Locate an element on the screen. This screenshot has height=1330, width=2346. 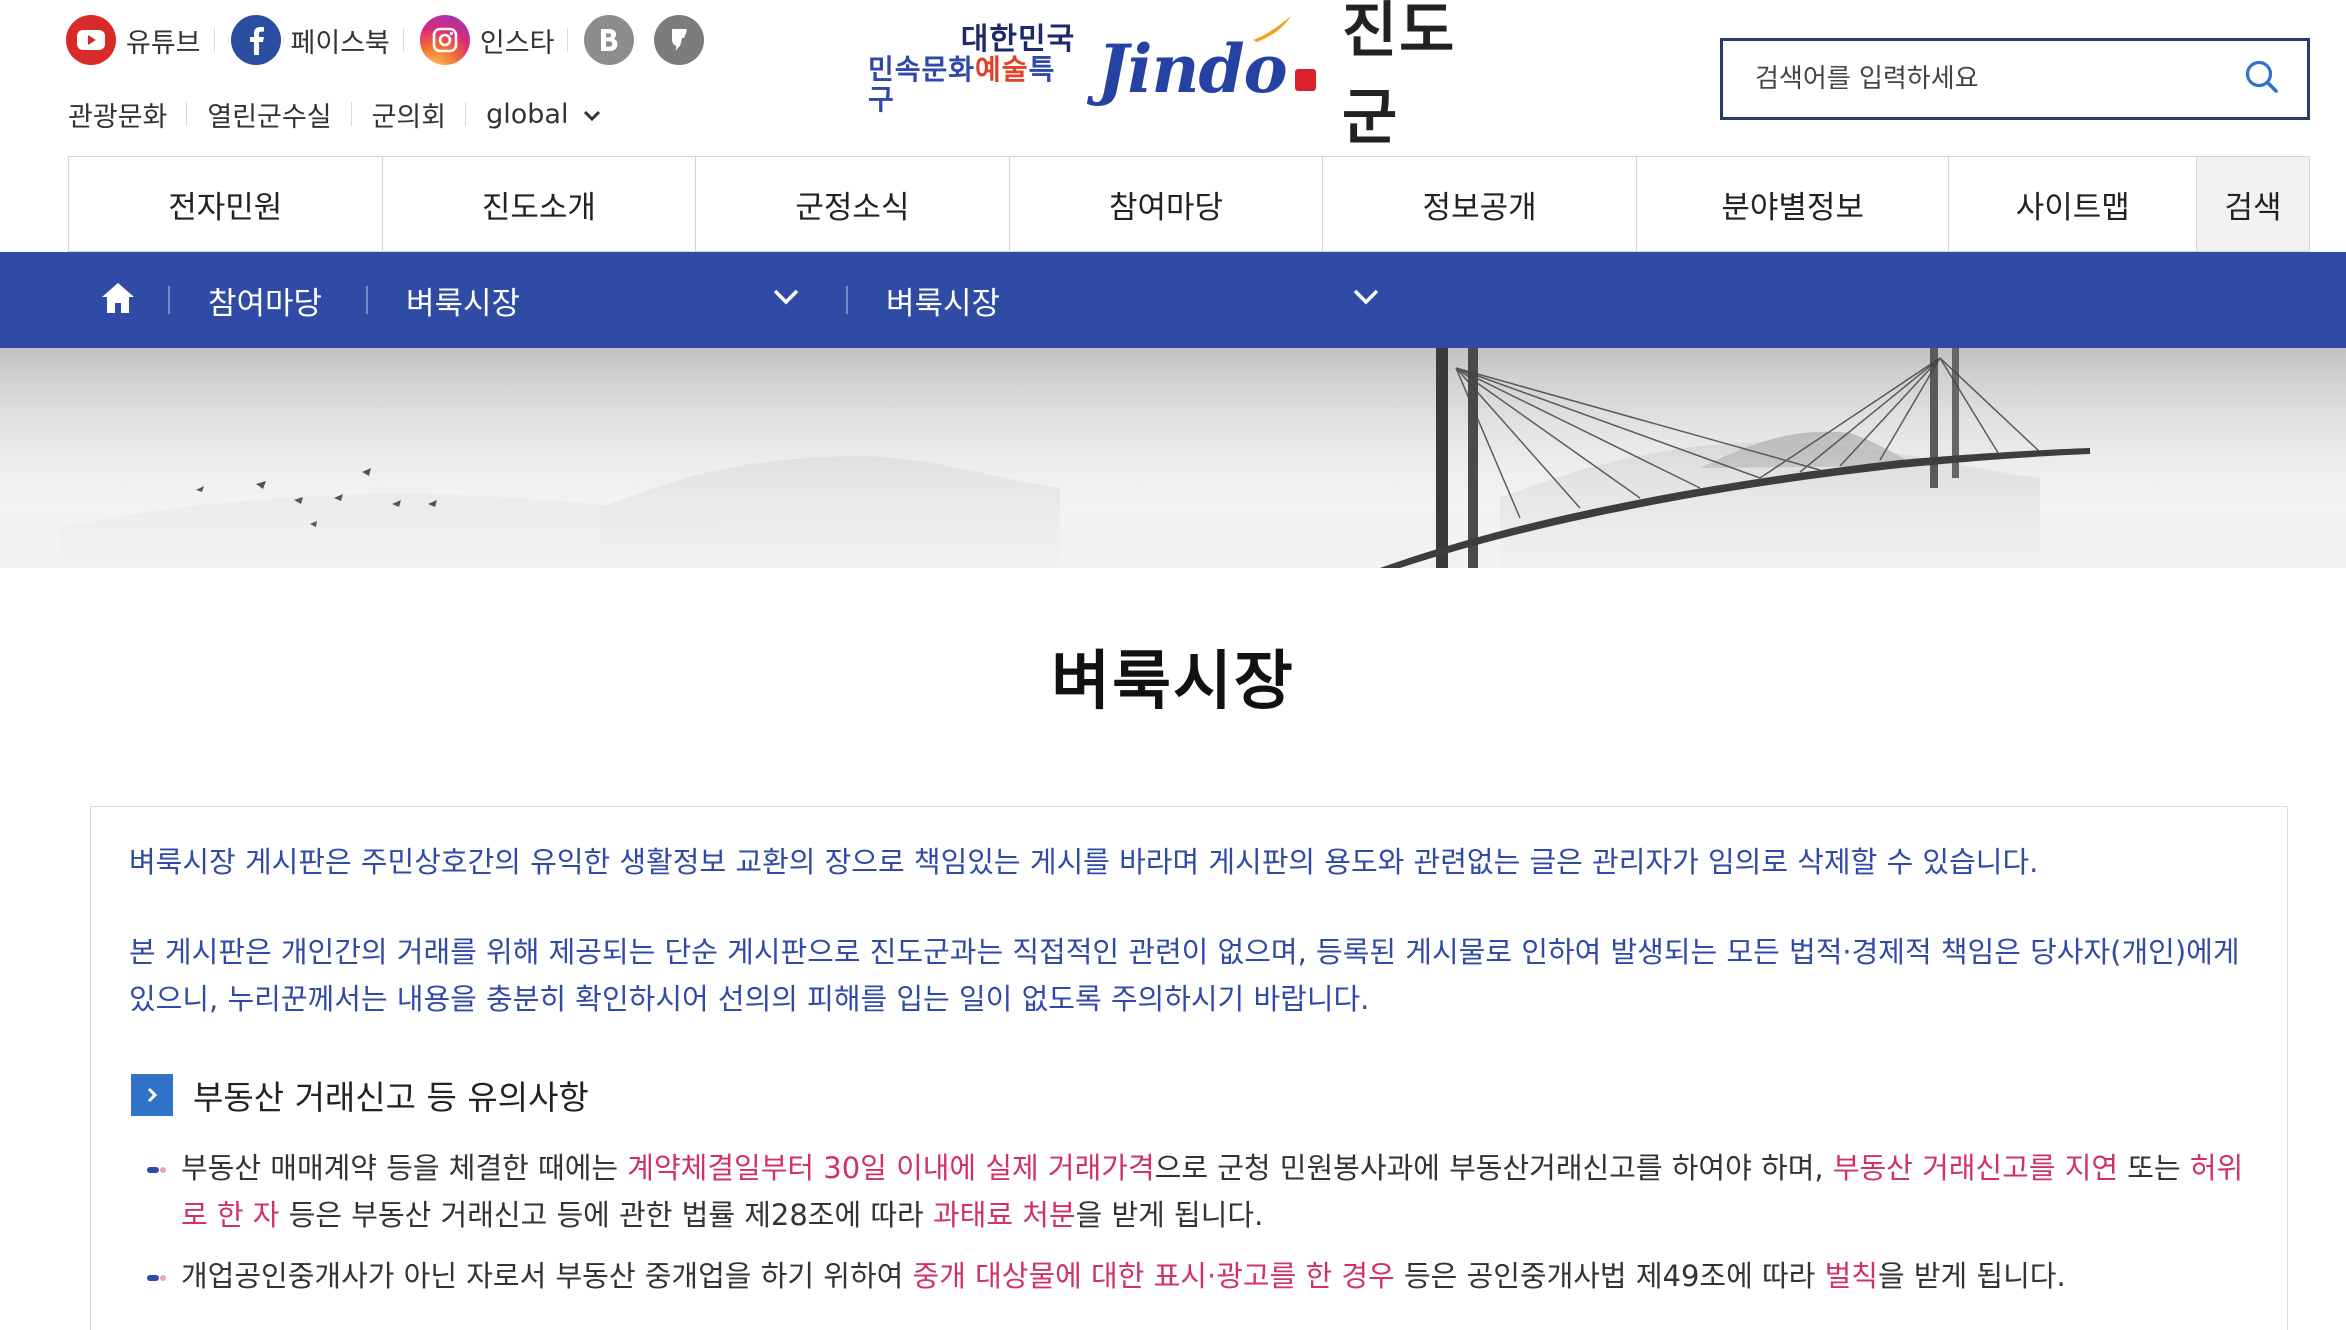
nav-item-sitemap: 사이트맵 is located at coordinates (2073, 204).